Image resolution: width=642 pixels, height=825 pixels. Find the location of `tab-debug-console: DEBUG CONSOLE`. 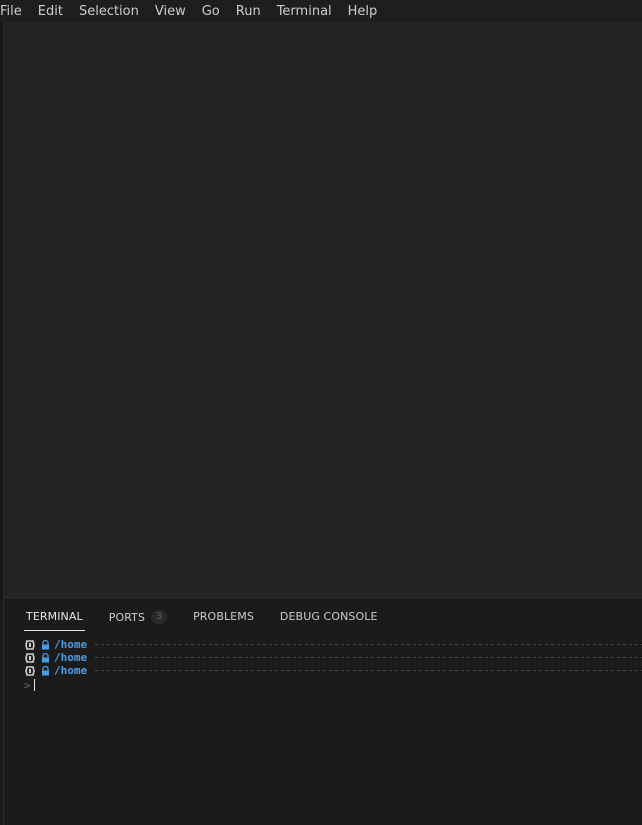

tab-debug-console: DEBUG CONSOLE is located at coordinates (329, 617).